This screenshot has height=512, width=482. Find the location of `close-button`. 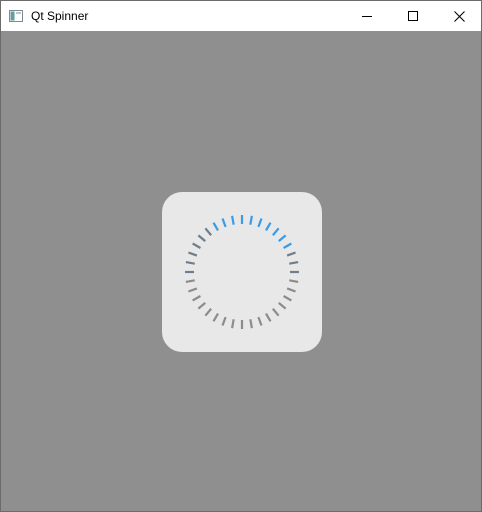

close-button is located at coordinates (459, 16).